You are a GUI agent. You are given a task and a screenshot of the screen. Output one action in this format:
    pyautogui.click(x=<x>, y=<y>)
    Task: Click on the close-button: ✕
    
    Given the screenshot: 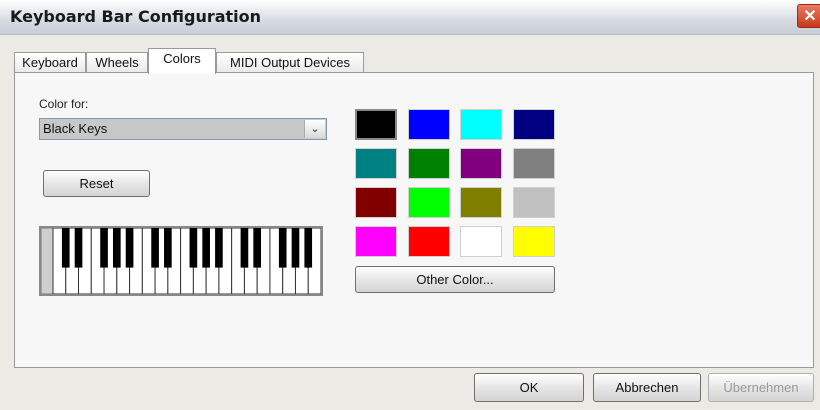 What is the action you would take?
    pyautogui.click(x=808, y=16)
    